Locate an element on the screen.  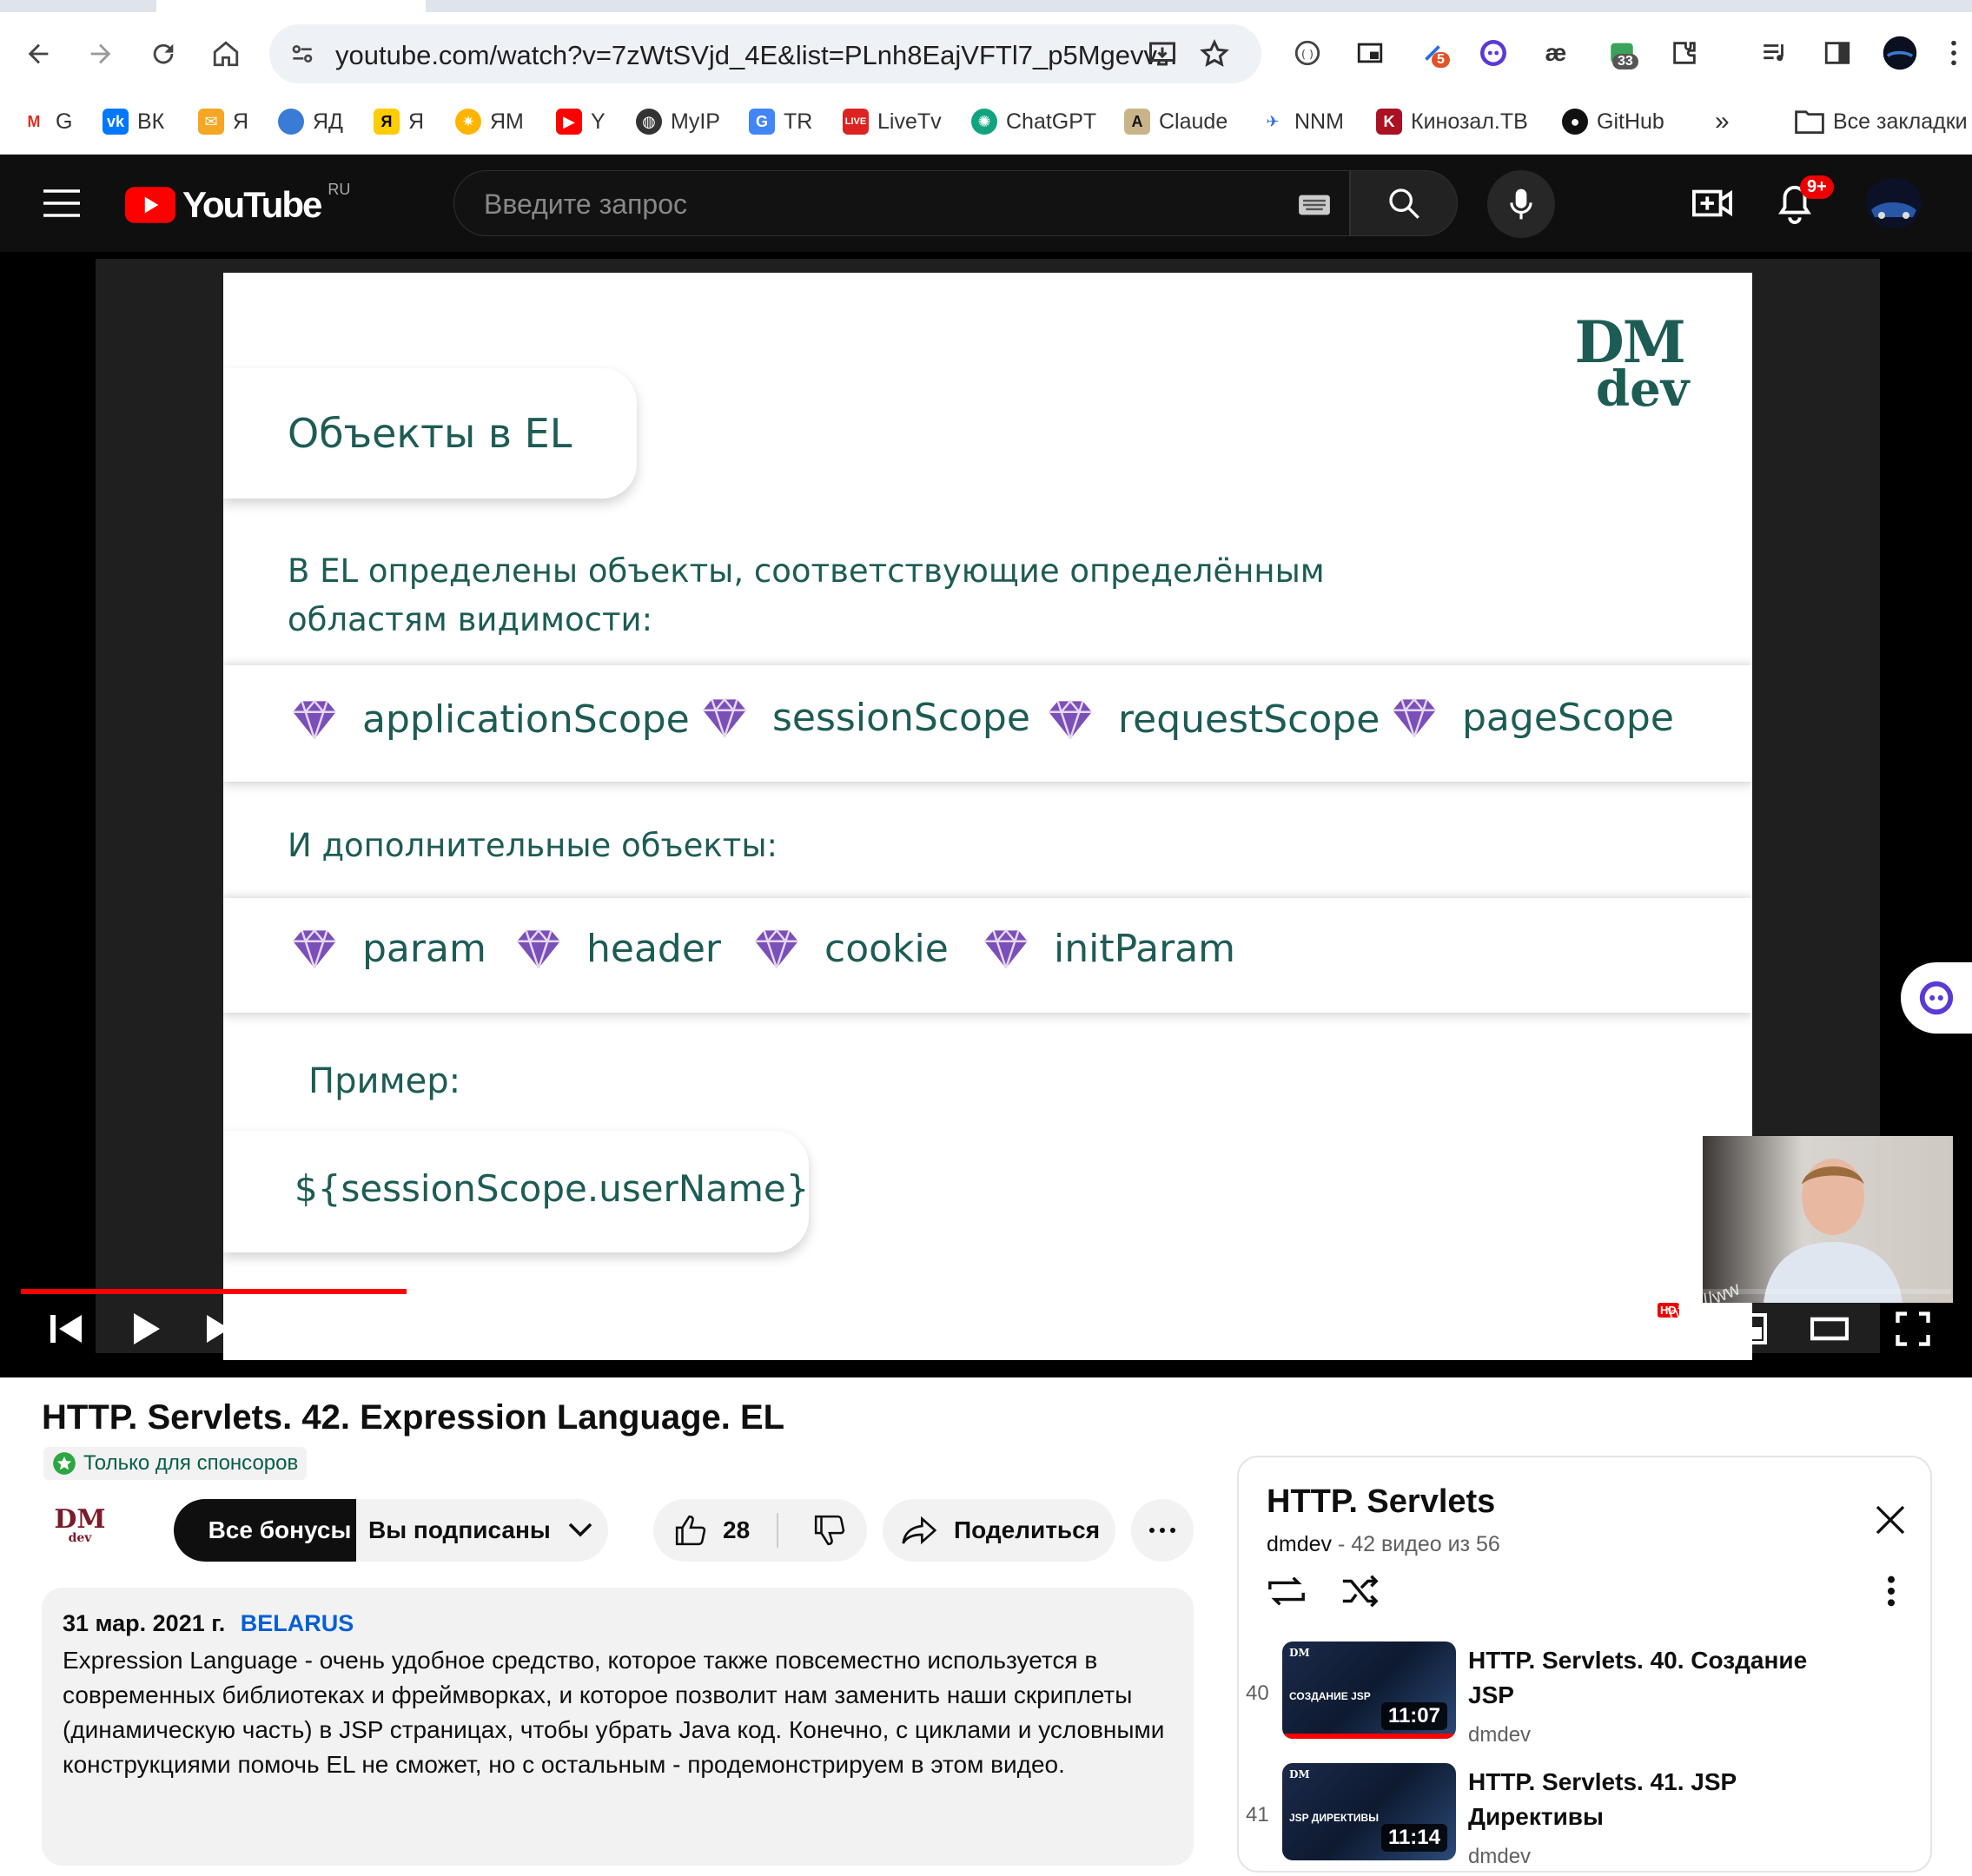
extension-ae-icon: æ is located at coordinates (1556, 53).